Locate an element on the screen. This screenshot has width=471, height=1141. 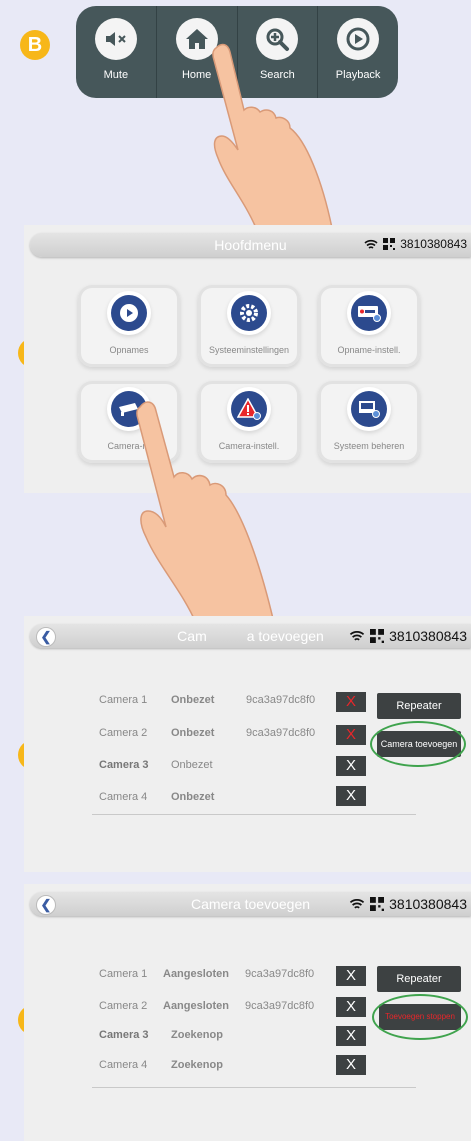
mute-icon is located at coordinates (115, 39).